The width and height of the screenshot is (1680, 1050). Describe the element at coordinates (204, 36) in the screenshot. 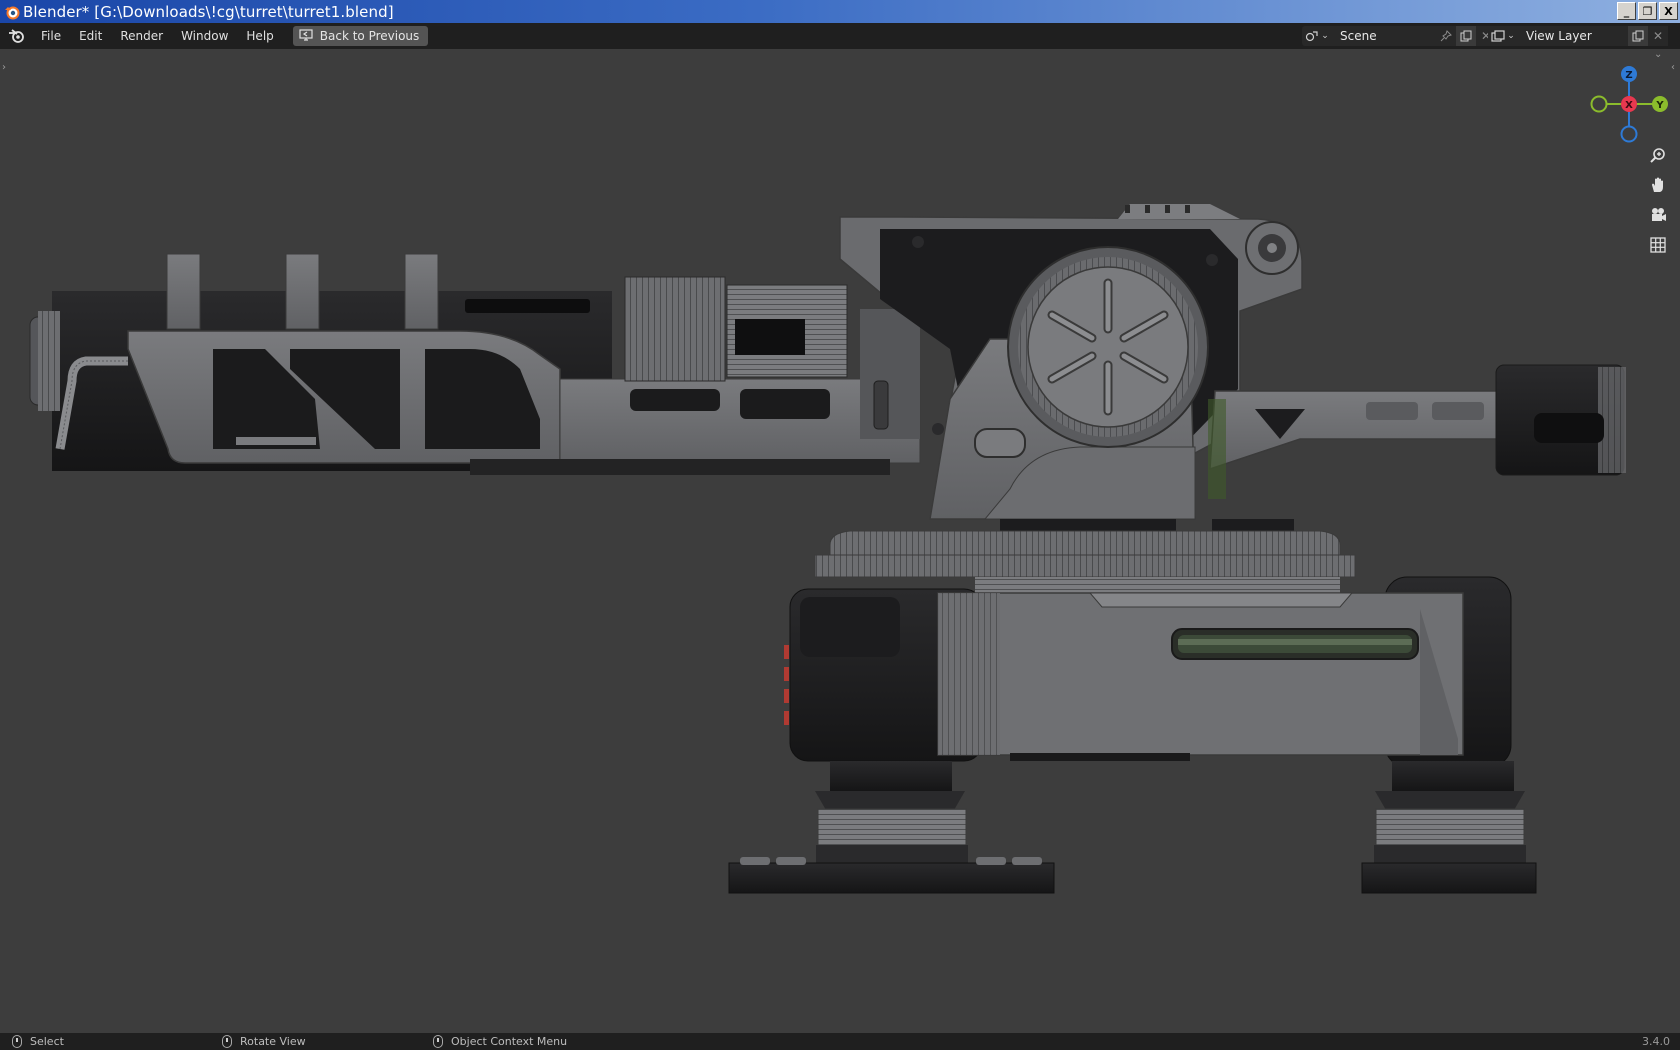

I see `menu-window: Window` at that location.